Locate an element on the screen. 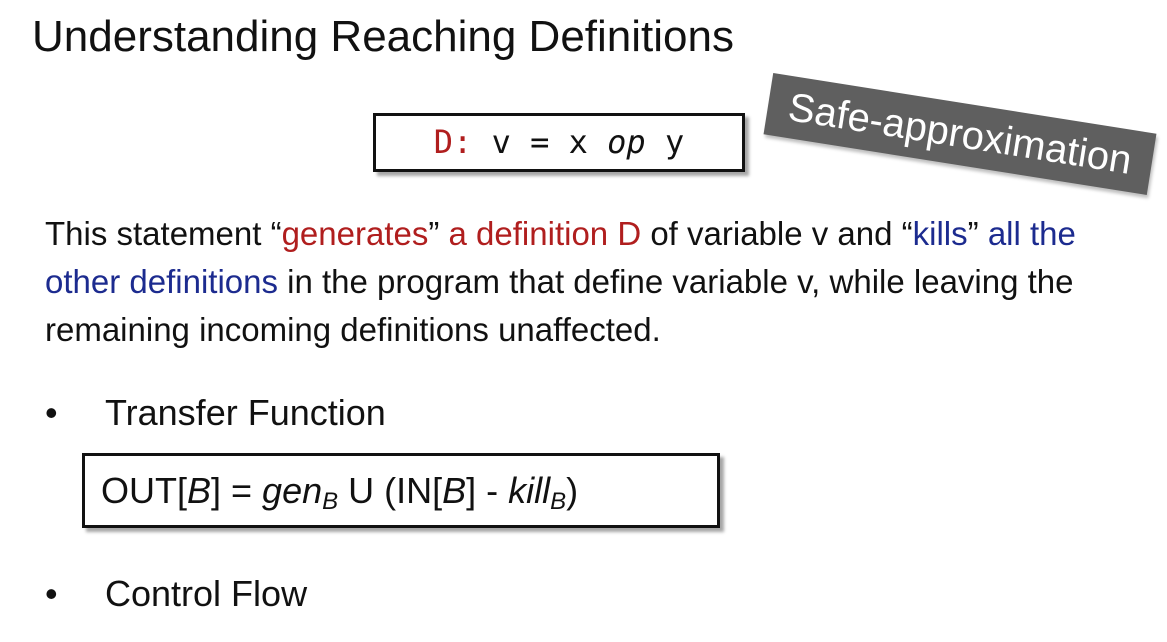  formula-gen-subscript: B is located at coordinates (330, 501).